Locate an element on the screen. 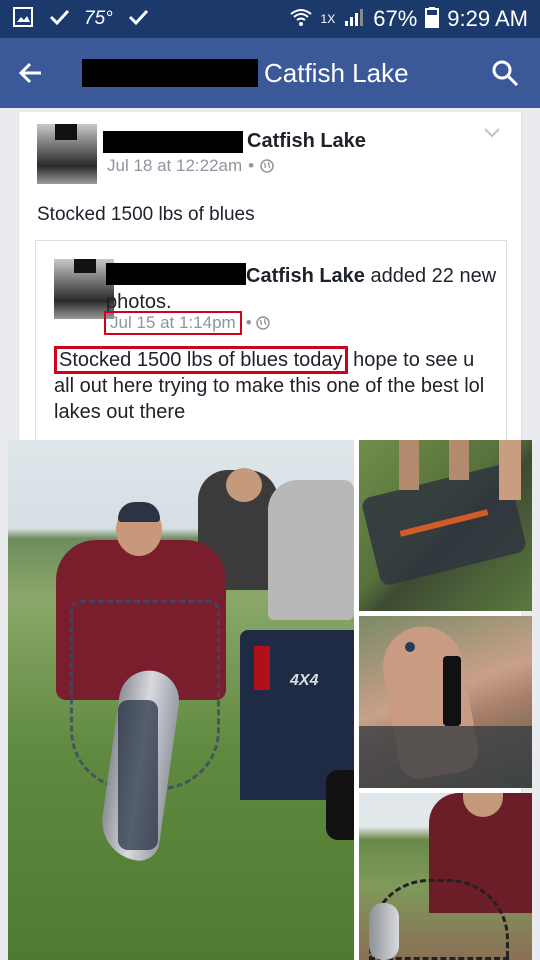 The image size is (540, 960). shared-author-page-name: Catfish Lake is located at coordinates (305, 276).